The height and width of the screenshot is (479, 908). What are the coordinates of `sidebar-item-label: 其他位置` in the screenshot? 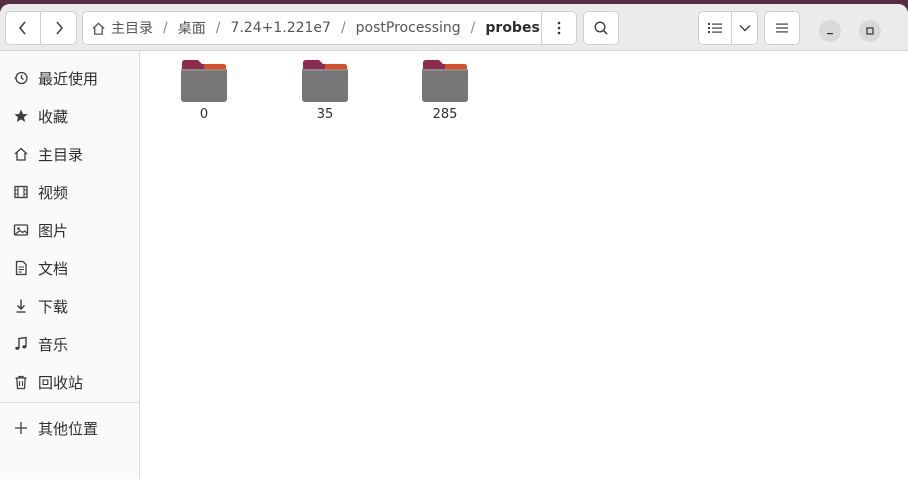 It's located at (68, 428).